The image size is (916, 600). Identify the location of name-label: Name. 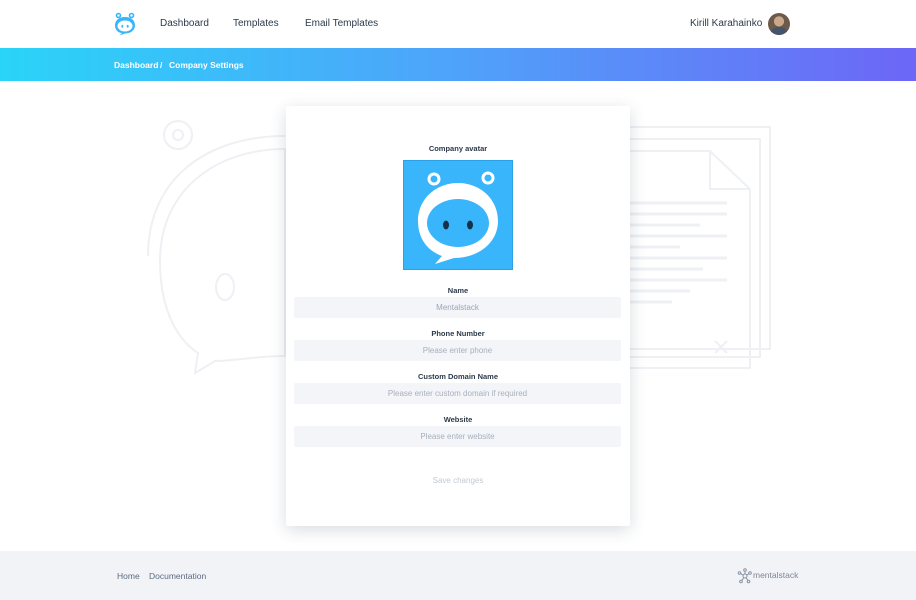
(458, 290).